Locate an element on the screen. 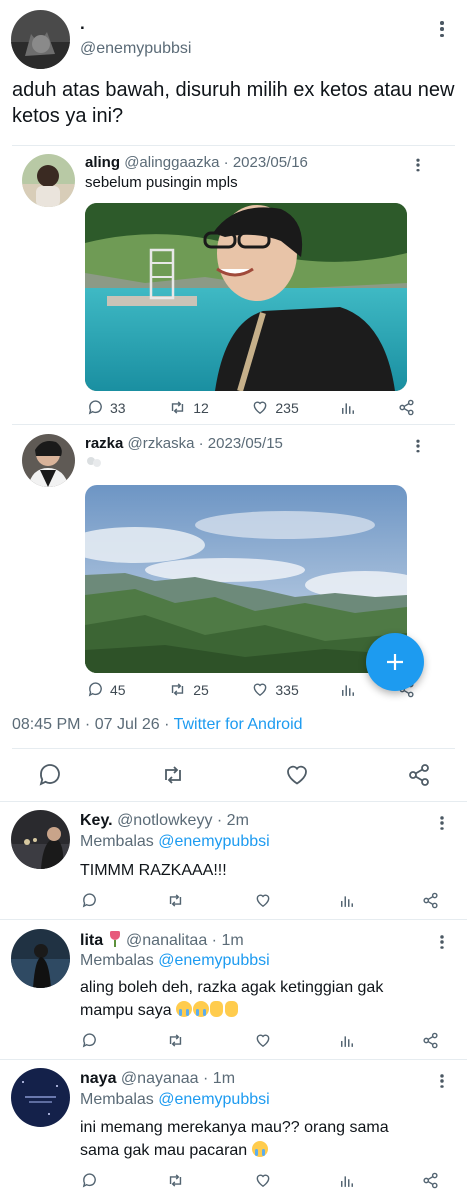 The width and height of the screenshot is (467, 1200). quote-header: razka @rzkaska · 2023/05/15 is located at coordinates (184, 443).